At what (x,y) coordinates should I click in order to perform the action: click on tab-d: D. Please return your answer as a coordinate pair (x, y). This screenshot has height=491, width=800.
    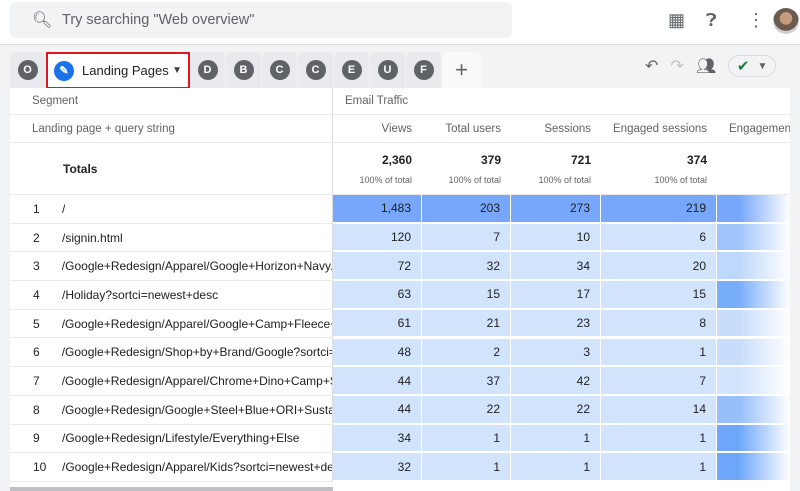
    Looking at the image, I should click on (208, 70).